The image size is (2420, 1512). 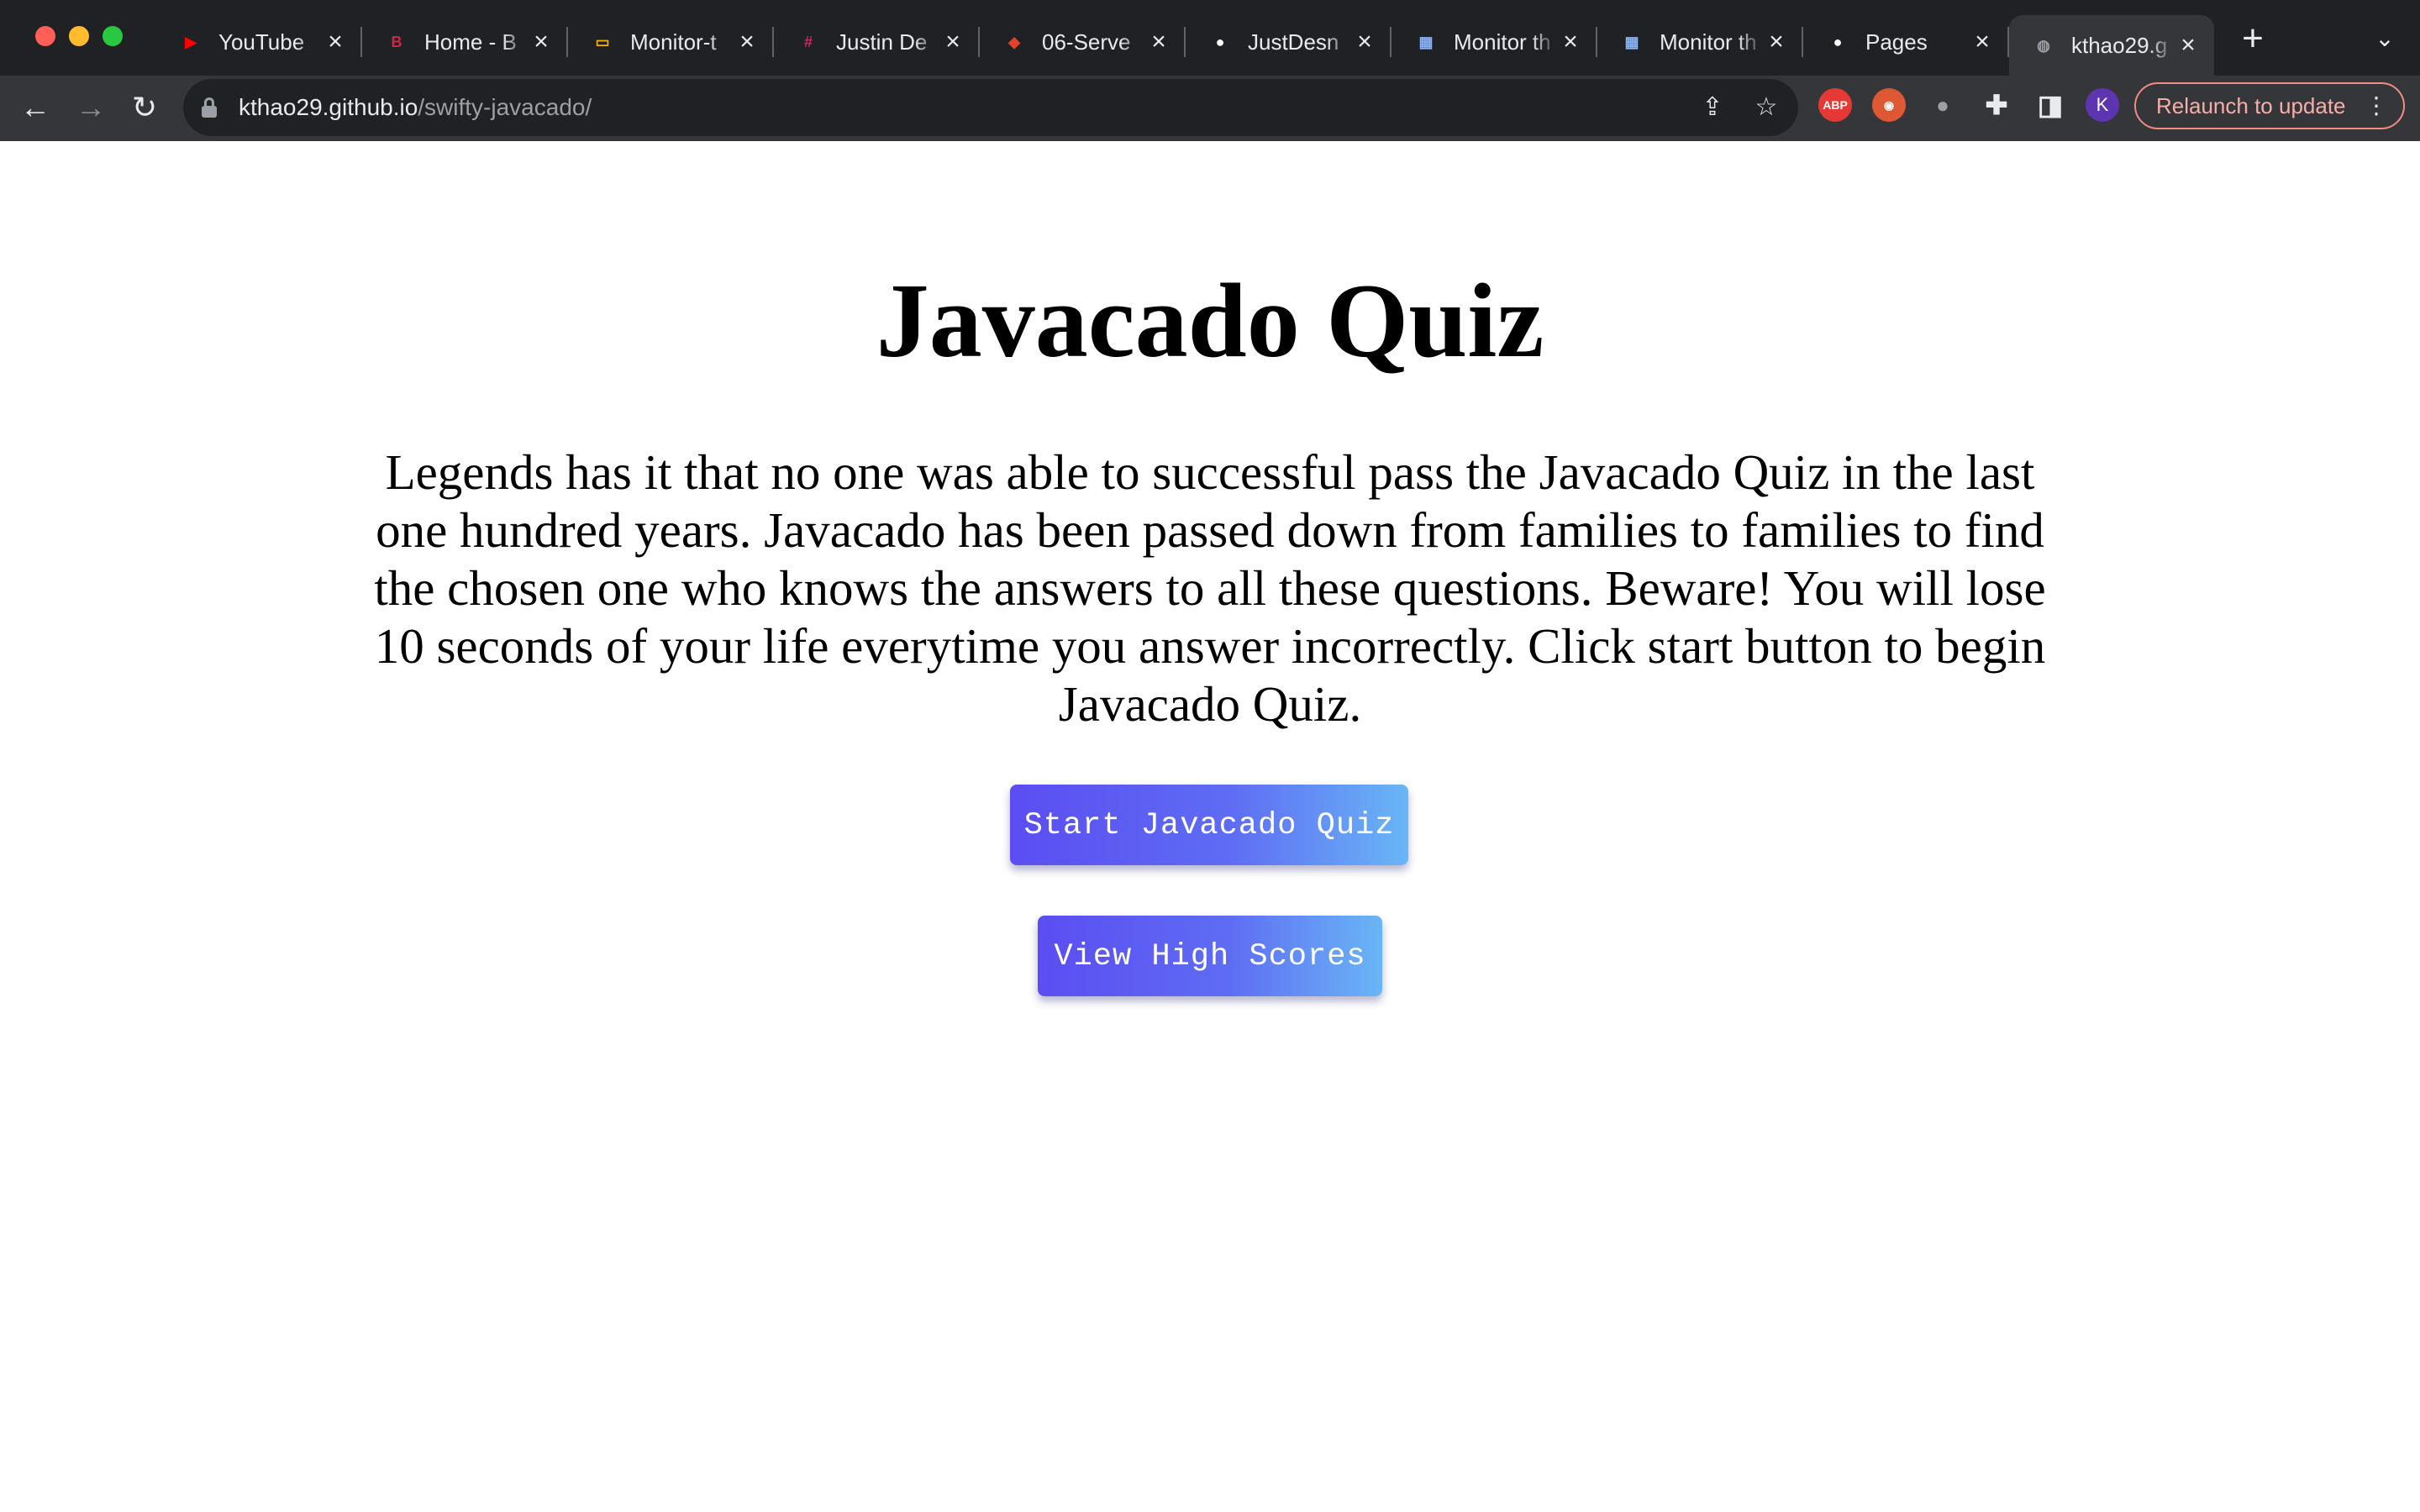 What do you see at coordinates (1712, 107) in the screenshot?
I see `share-icon: ⇪` at bounding box center [1712, 107].